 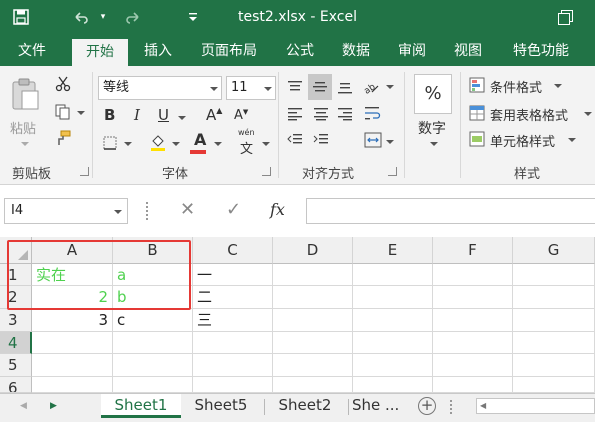 I want to click on cell-g6, so click(x=554, y=385).